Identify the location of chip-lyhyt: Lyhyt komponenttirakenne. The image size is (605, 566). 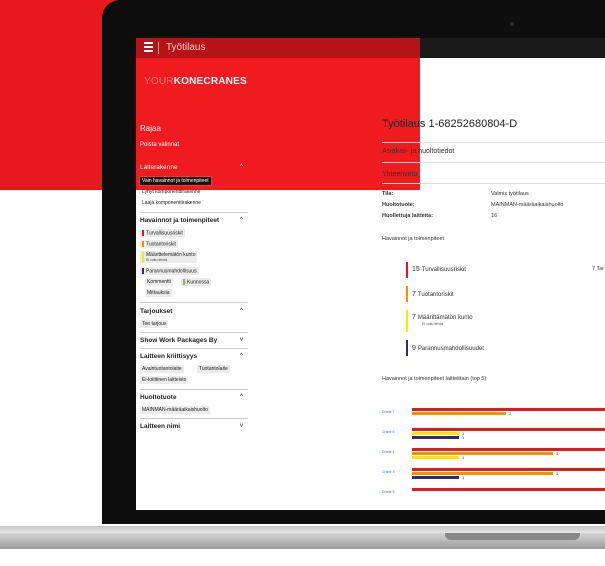
(171, 192).